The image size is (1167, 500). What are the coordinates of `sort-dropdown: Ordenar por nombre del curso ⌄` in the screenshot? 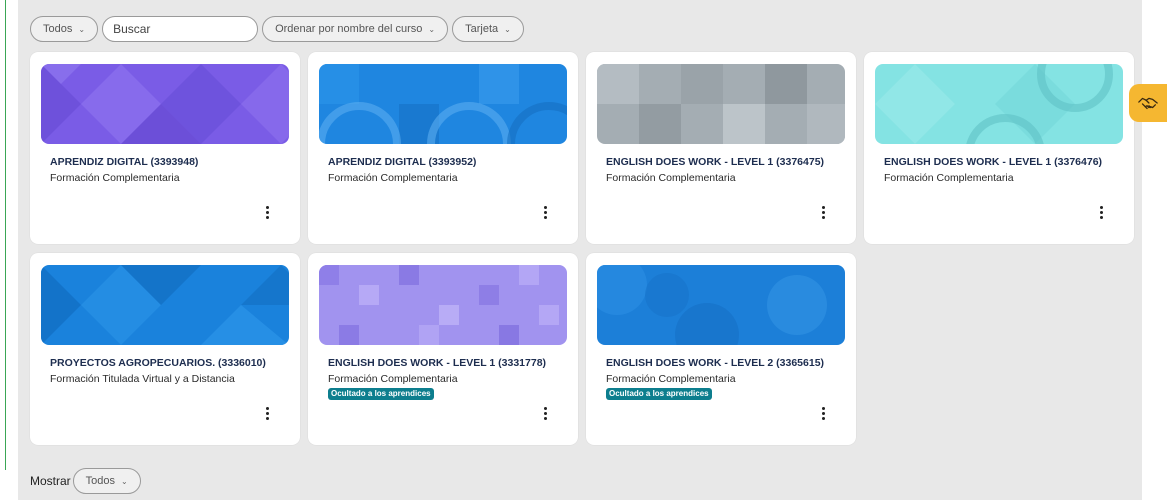 It's located at (355, 29).